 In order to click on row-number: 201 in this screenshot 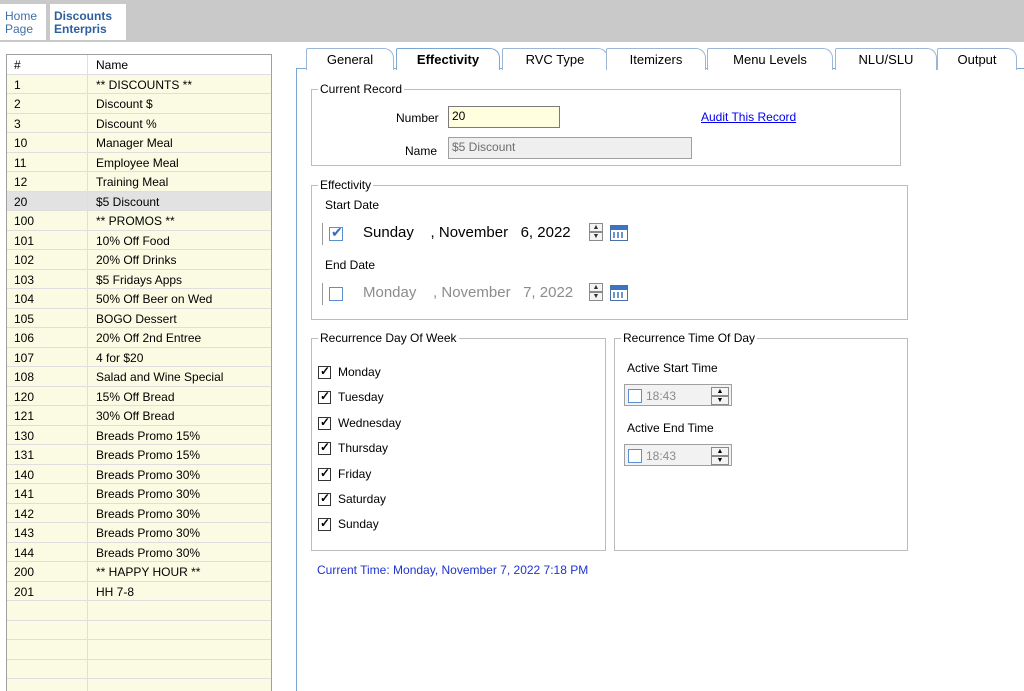, I will do `click(24, 591)`.